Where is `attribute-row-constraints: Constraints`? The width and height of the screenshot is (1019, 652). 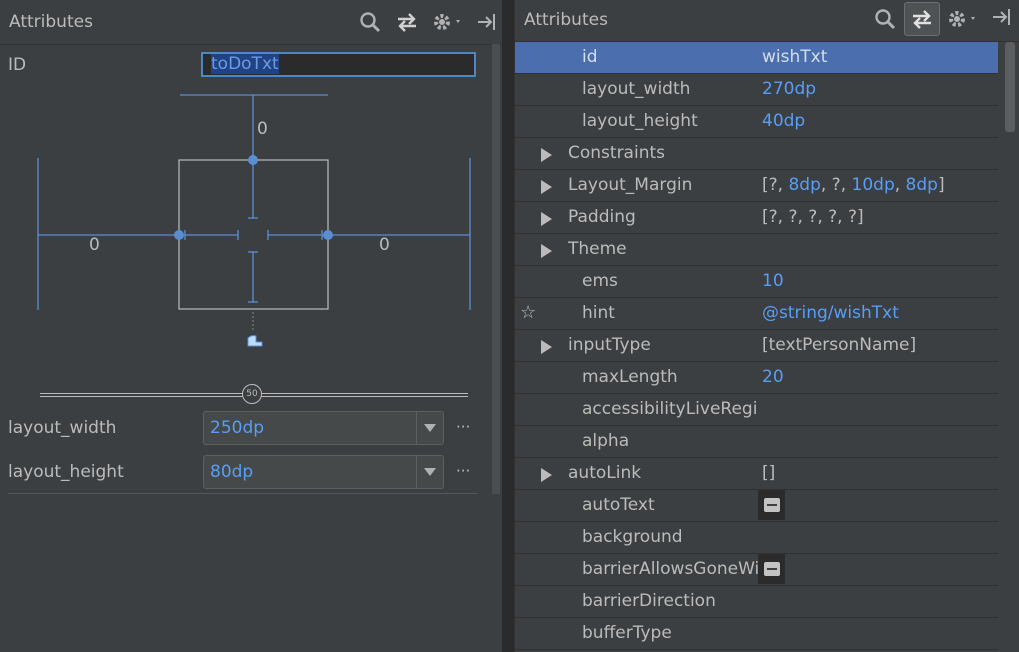
attribute-row-constraints: Constraints is located at coordinates (756, 154).